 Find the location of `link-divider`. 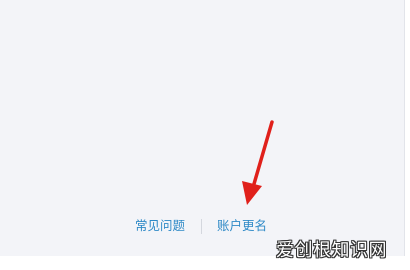

link-divider is located at coordinates (201, 226).